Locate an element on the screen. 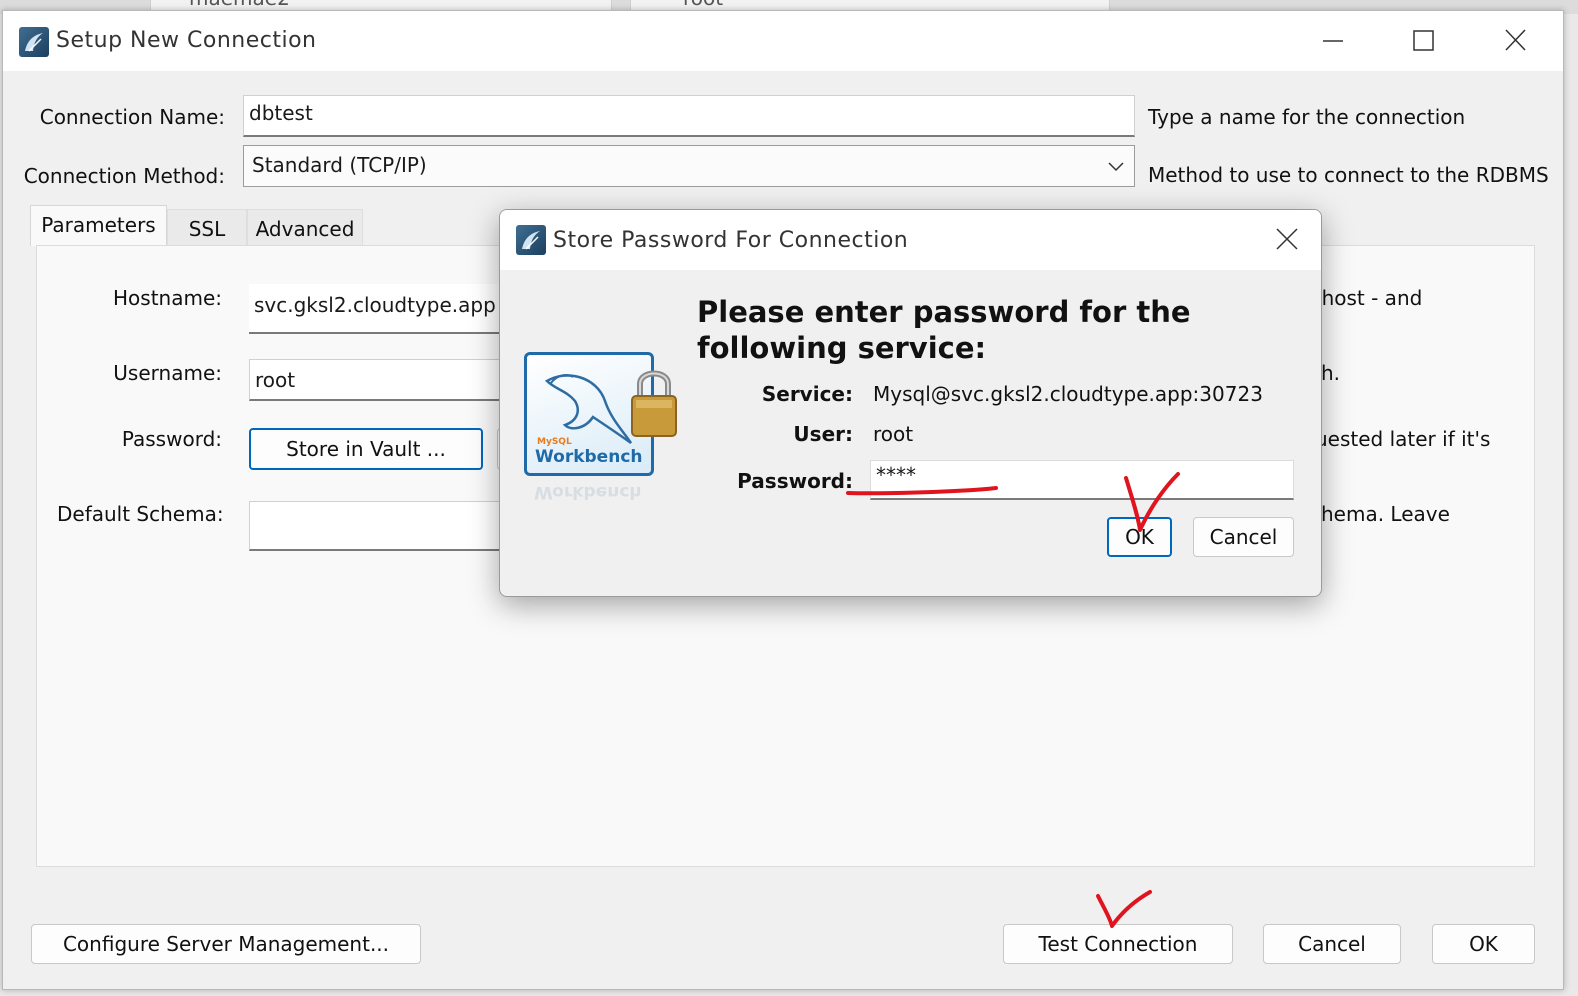 The width and height of the screenshot is (1578, 996). hostname-label: Hostname: is located at coordinates (167, 298).